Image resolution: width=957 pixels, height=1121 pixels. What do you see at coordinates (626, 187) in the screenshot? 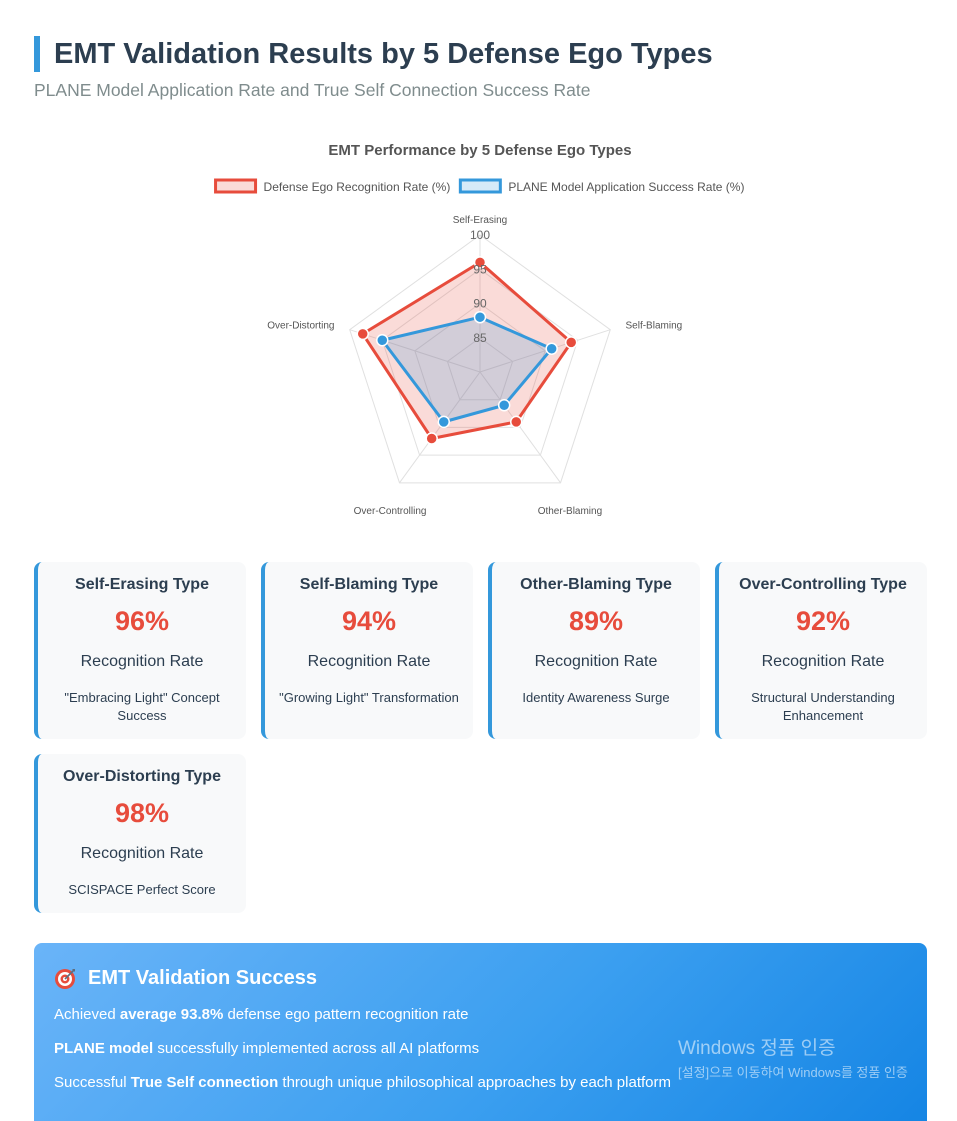
I see `legend-label: PLANE Model Application Success Rate (%)` at bounding box center [626, 187].